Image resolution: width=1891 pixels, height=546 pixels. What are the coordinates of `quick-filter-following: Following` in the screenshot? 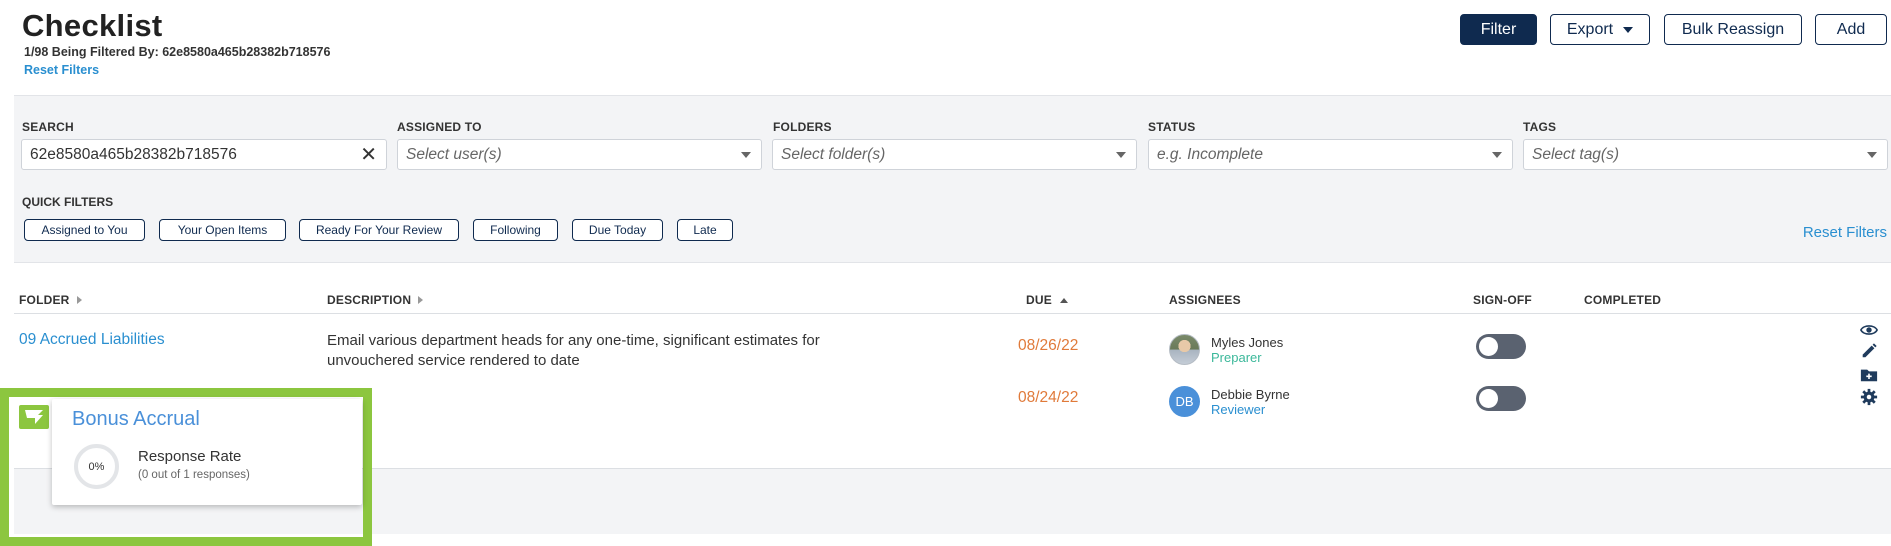 It's located at (515, 230).